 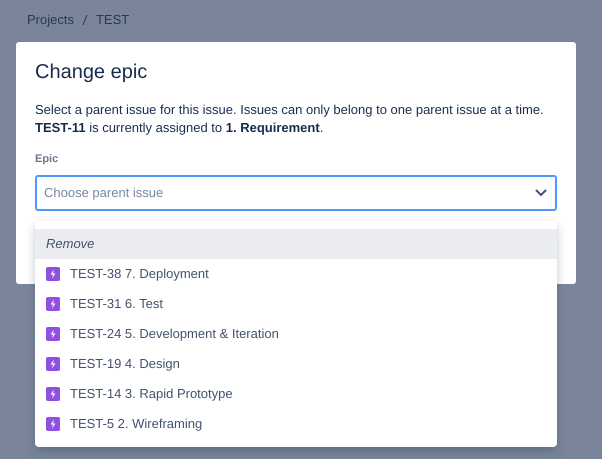 What do you see at coordinates (296, 304) in the screenshot?
I see `menu-option: TEST-31 6. Test` at bounding box center [296, 304].